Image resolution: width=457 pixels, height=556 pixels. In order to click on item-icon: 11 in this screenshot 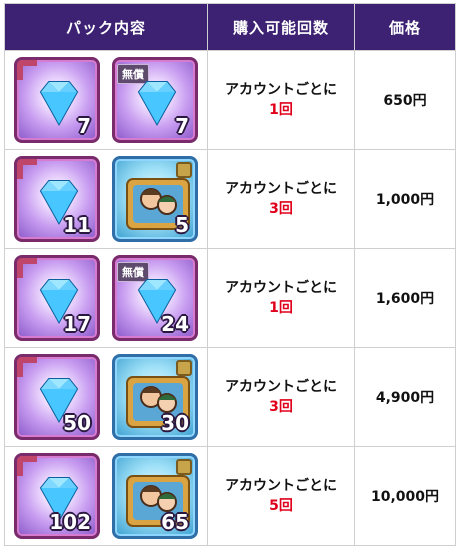, I will do `click(57, 199)`.